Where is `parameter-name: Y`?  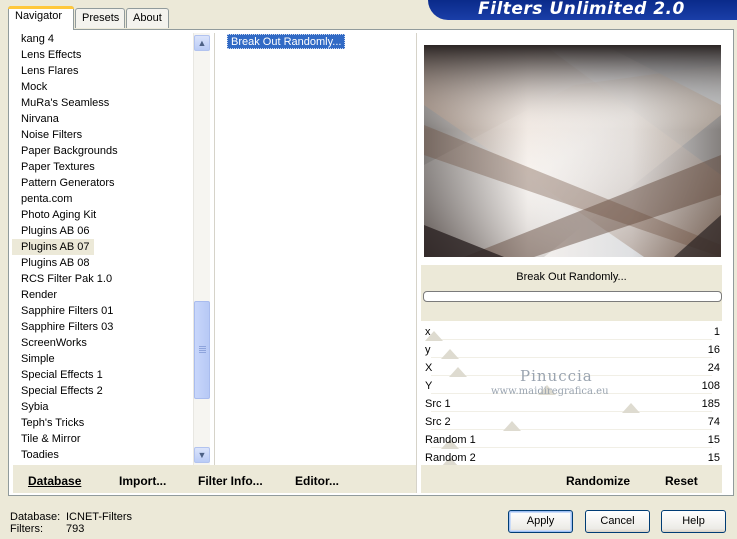 parameter-name: Y is located at coordinates (429, 386).